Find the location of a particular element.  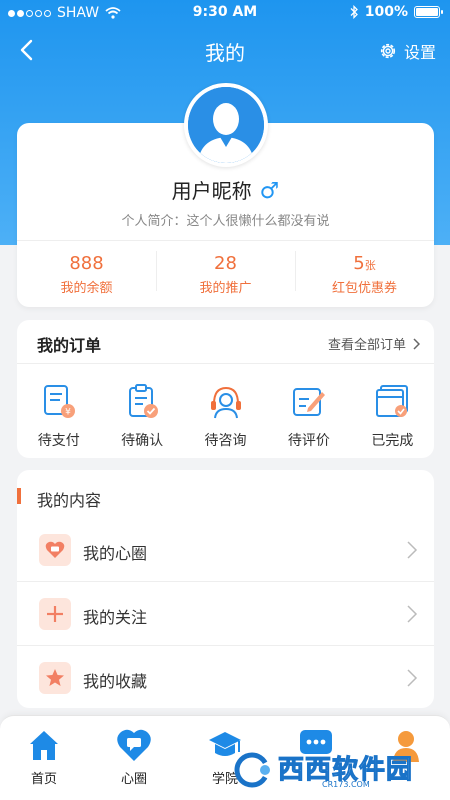

order-pending-payment: ¥ 待支付 is located at coordinates (58, 416).